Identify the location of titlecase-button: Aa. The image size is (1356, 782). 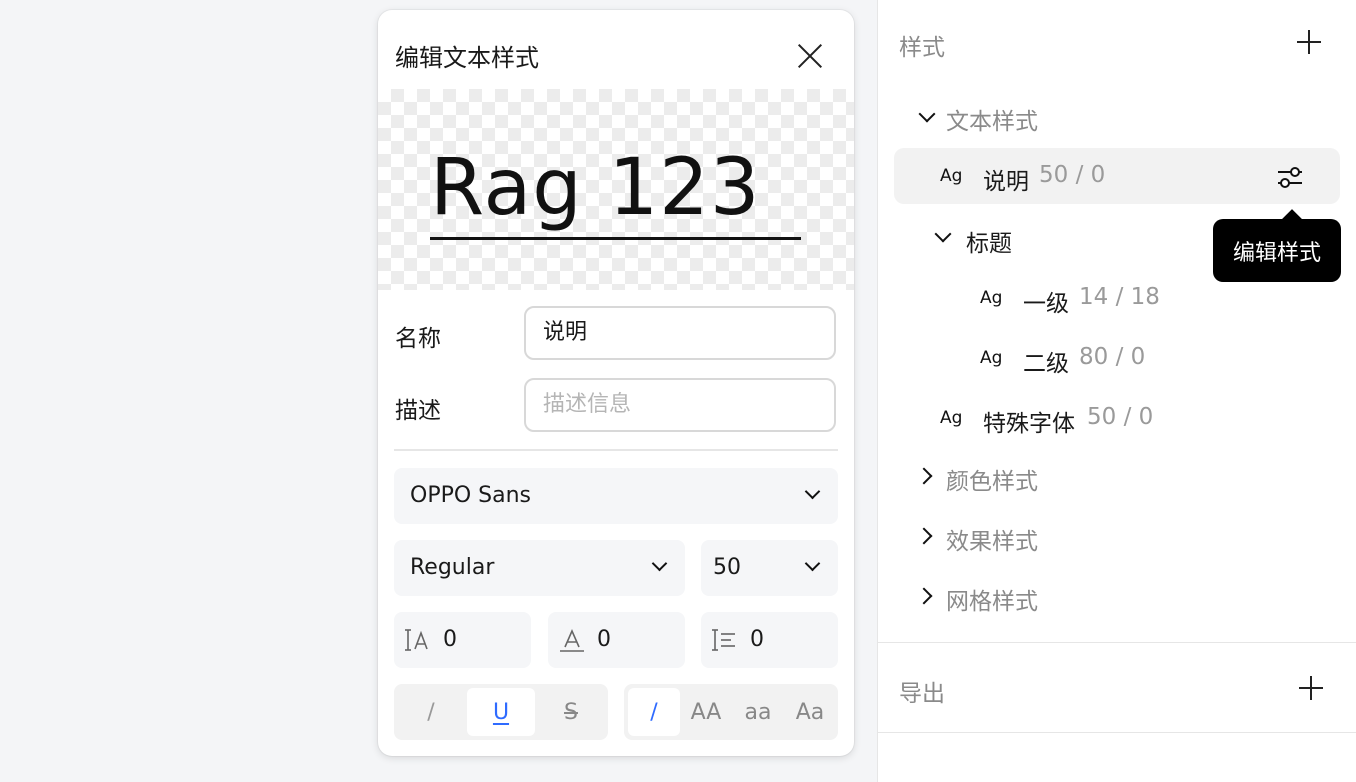
(810, 712).